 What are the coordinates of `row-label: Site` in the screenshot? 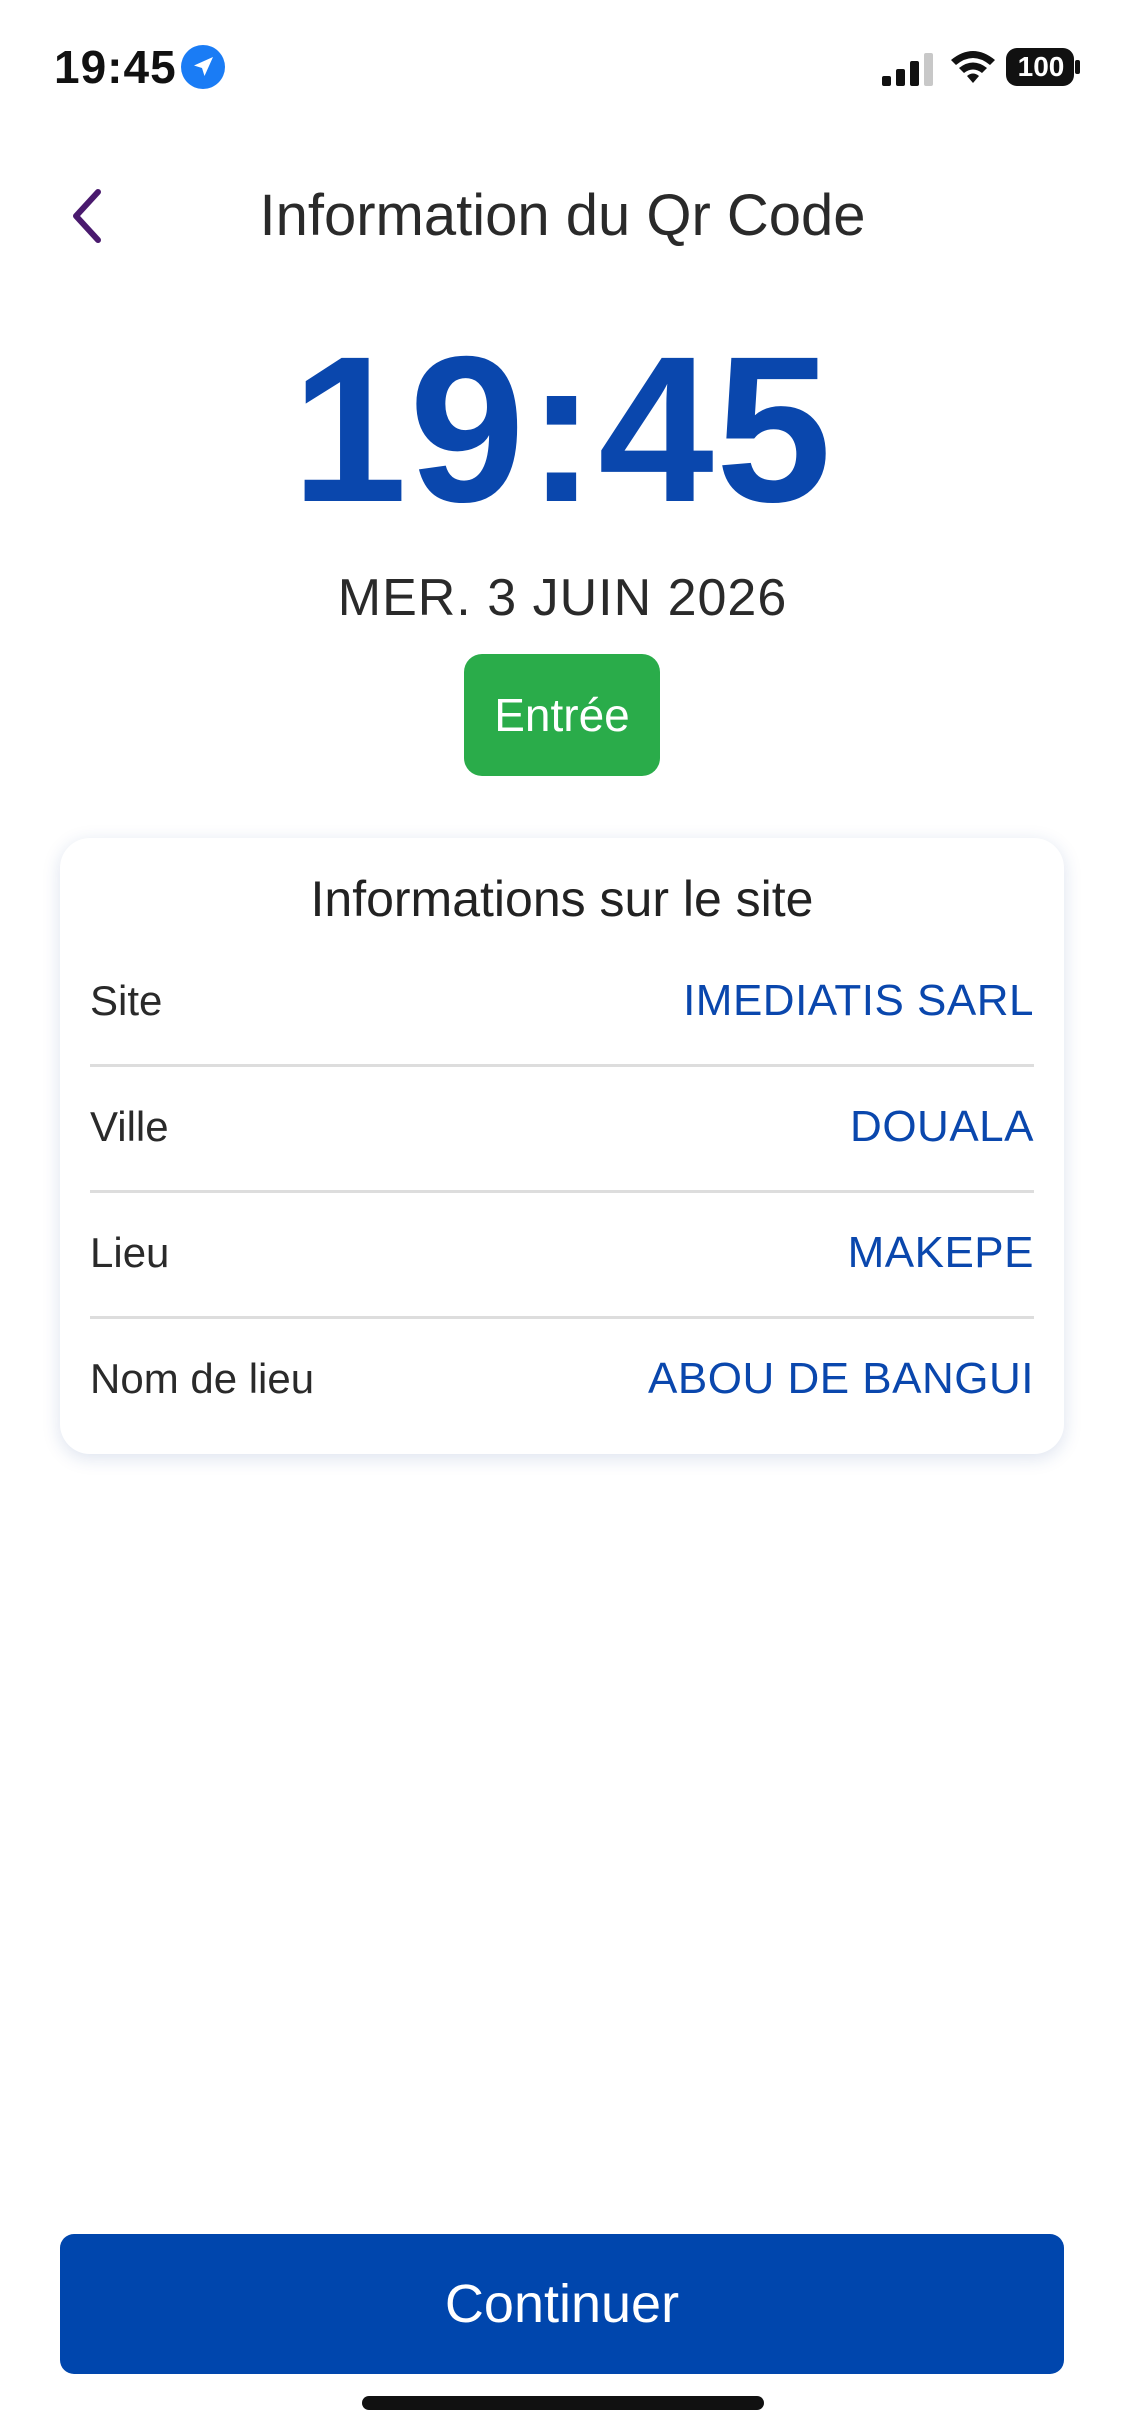 It's located at (126, 1000).